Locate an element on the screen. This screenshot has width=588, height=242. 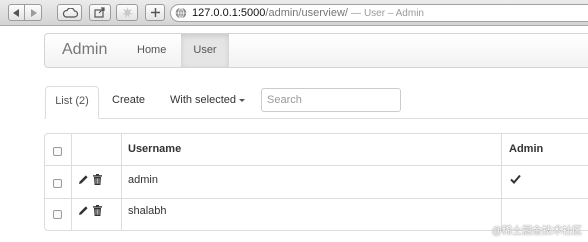
forward-icon is located at coordinates (33, 12).